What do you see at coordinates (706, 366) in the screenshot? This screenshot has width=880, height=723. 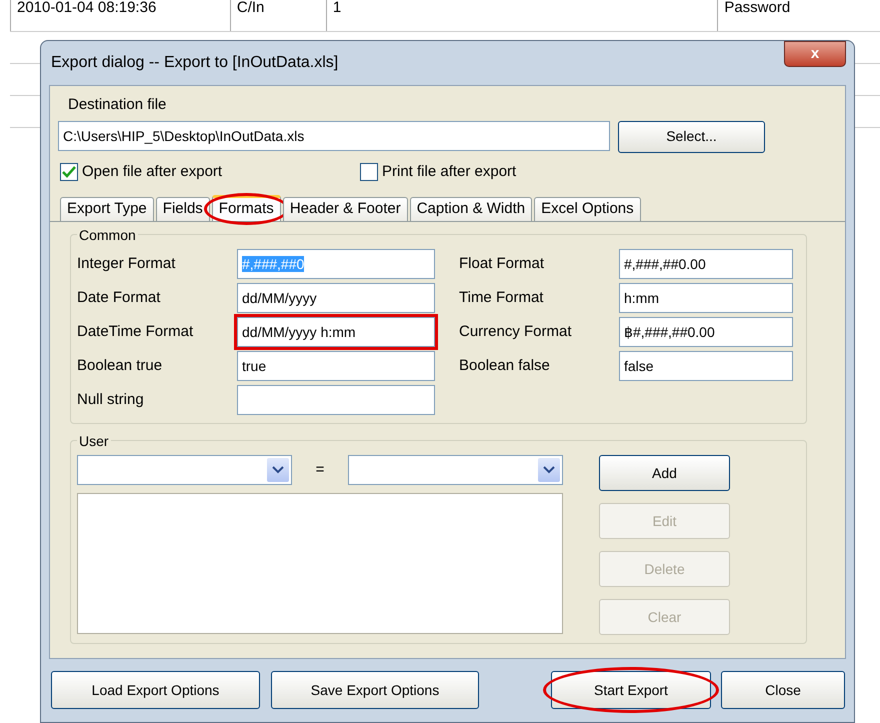 I see `format-field: false` at bounding box center [706, 366].